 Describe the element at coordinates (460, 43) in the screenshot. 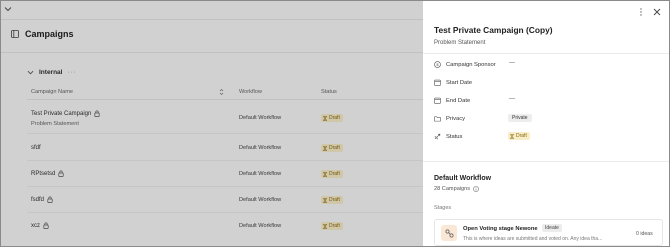

I see `panel-subtitle: Problem Statement` at that location.